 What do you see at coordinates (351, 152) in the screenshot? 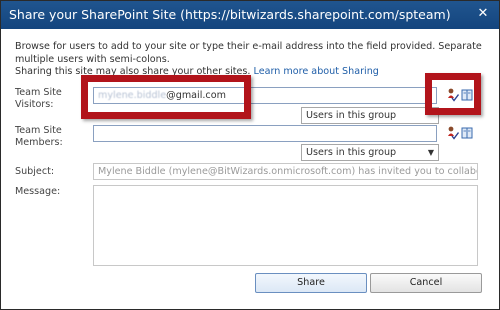
I see `members-group-select-value: Users in this group` at bounding box center [351, 152].